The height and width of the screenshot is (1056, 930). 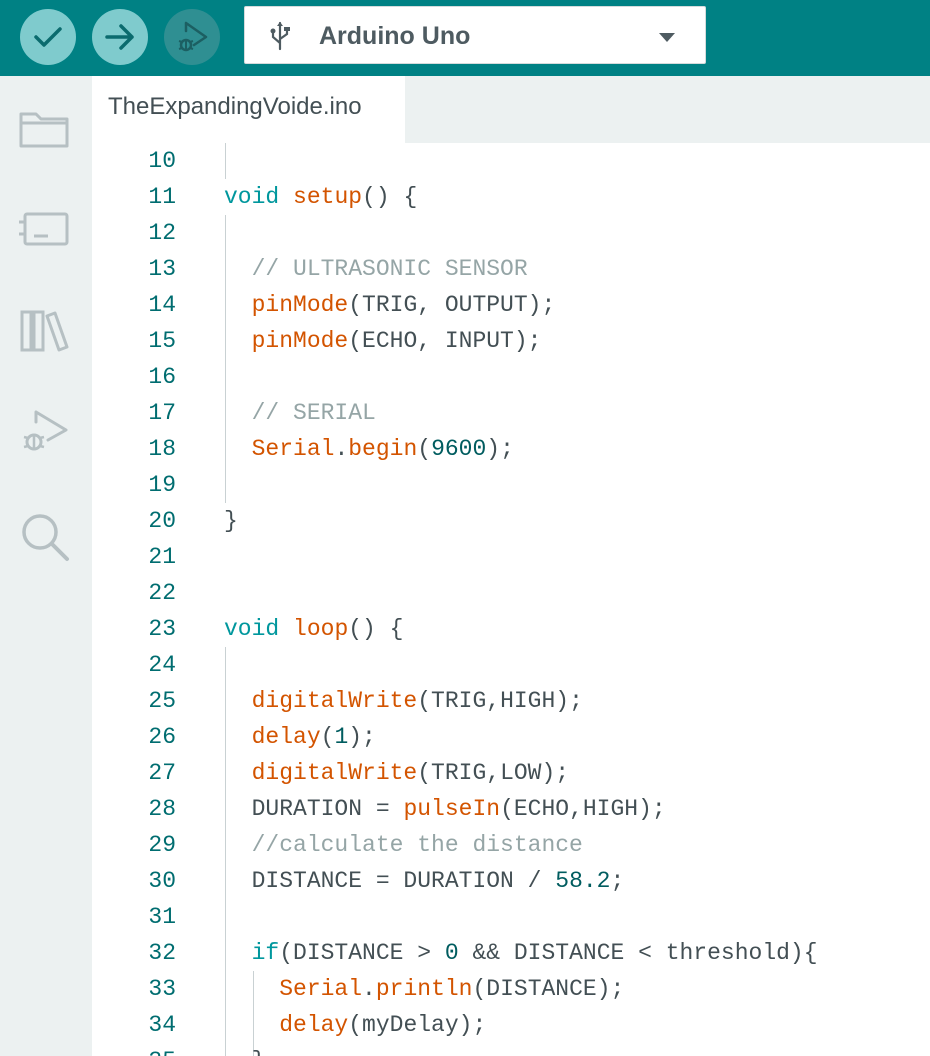 I want to click on code-line: digitalWrite(TRIG,LOW);, so click(x=521, y=773).